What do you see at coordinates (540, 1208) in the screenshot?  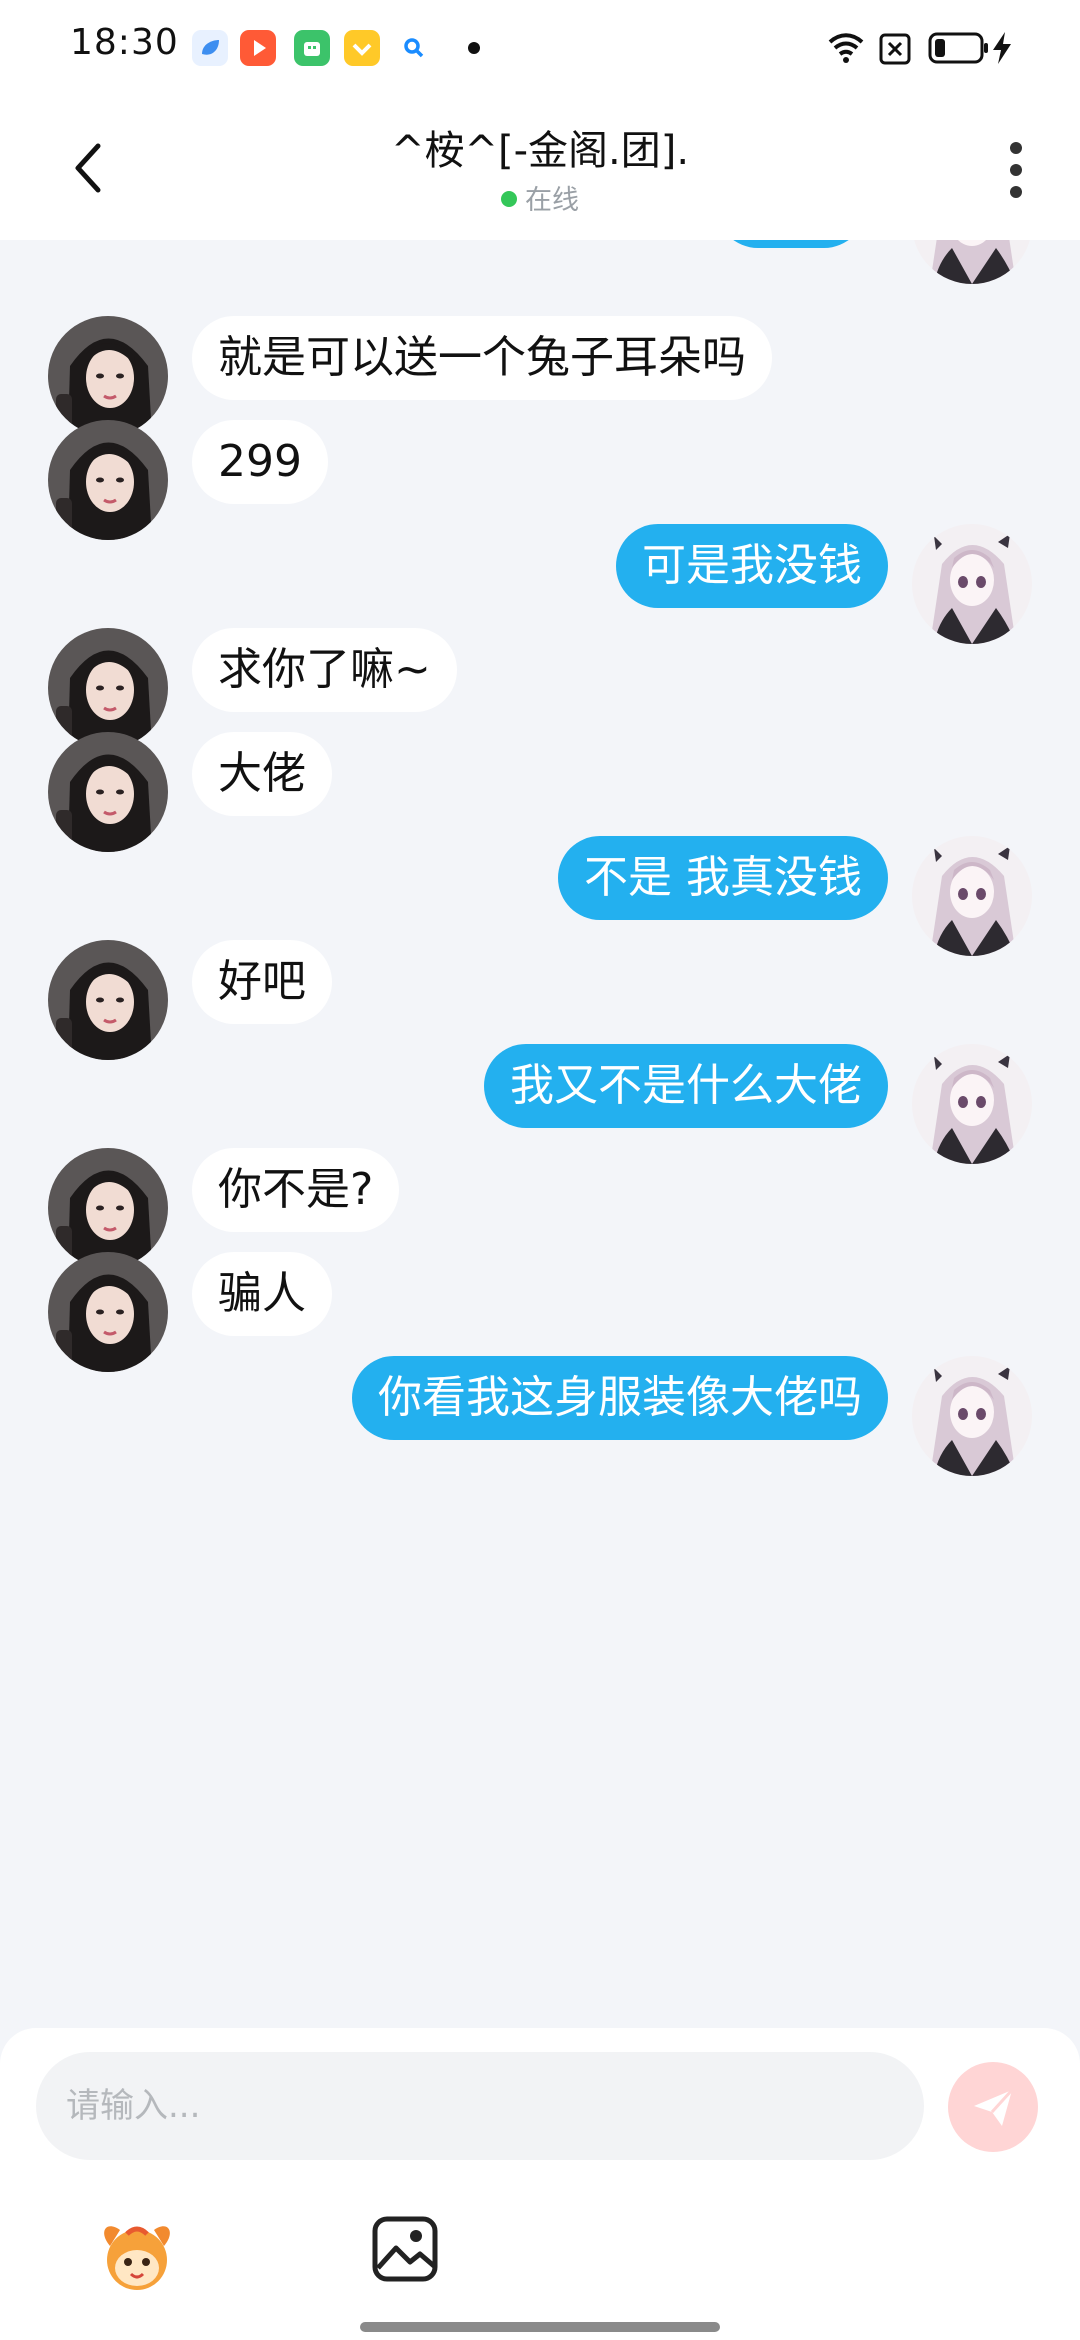 I see `message-row-incoming: 你不是?` at bounding box center [540, 1208].